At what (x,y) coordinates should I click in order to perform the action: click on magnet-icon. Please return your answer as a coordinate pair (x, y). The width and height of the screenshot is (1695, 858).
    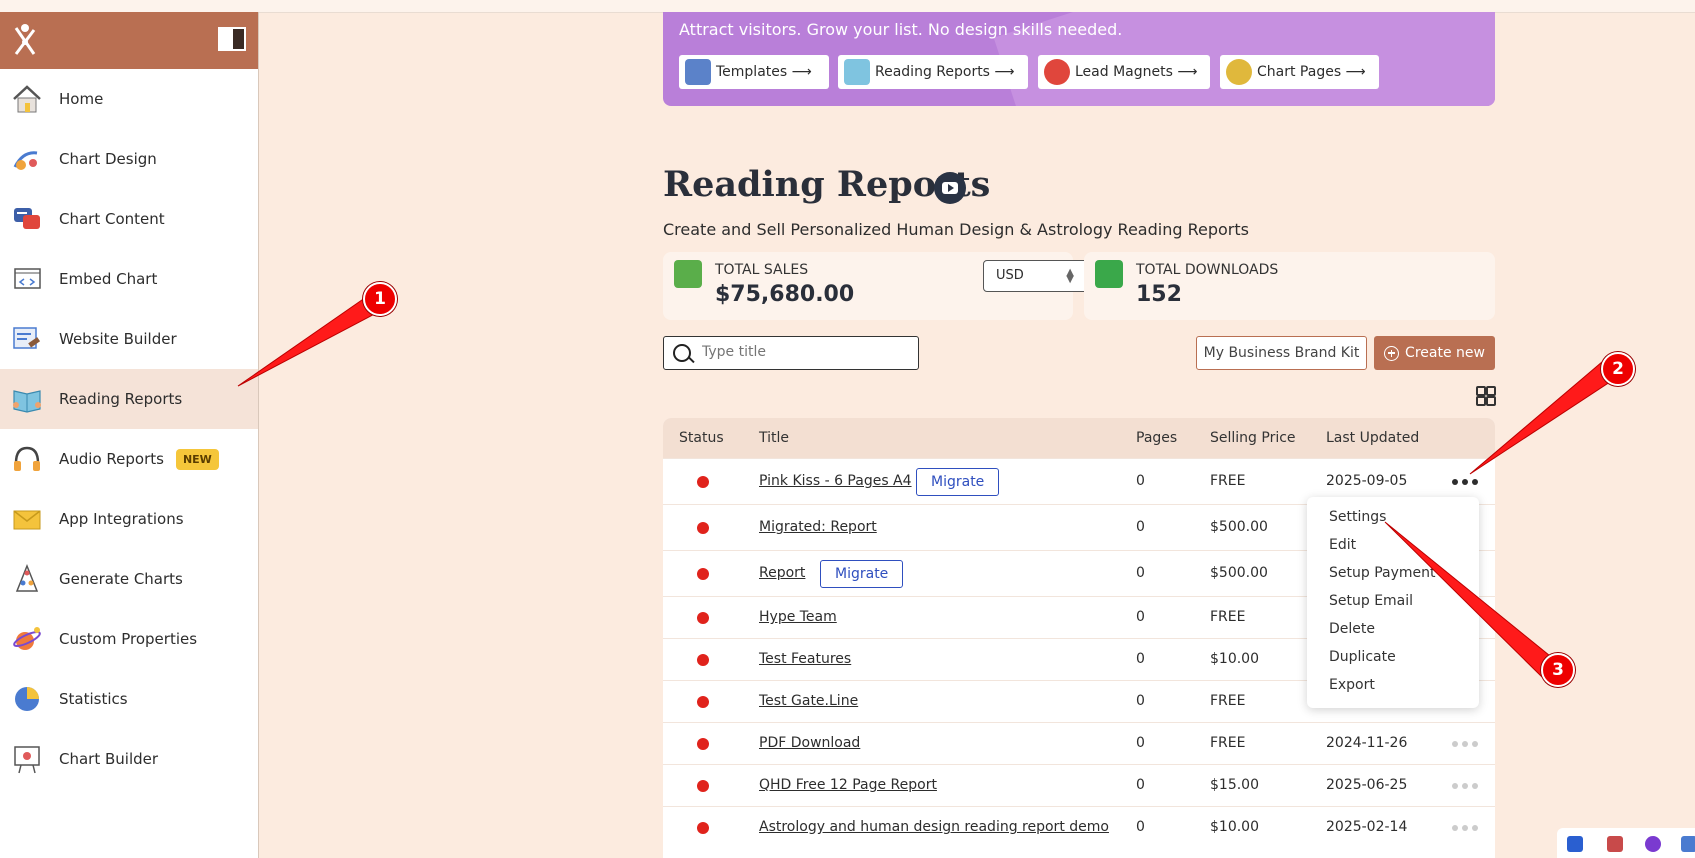
    Looking at the image, I should click on (1057, 72).